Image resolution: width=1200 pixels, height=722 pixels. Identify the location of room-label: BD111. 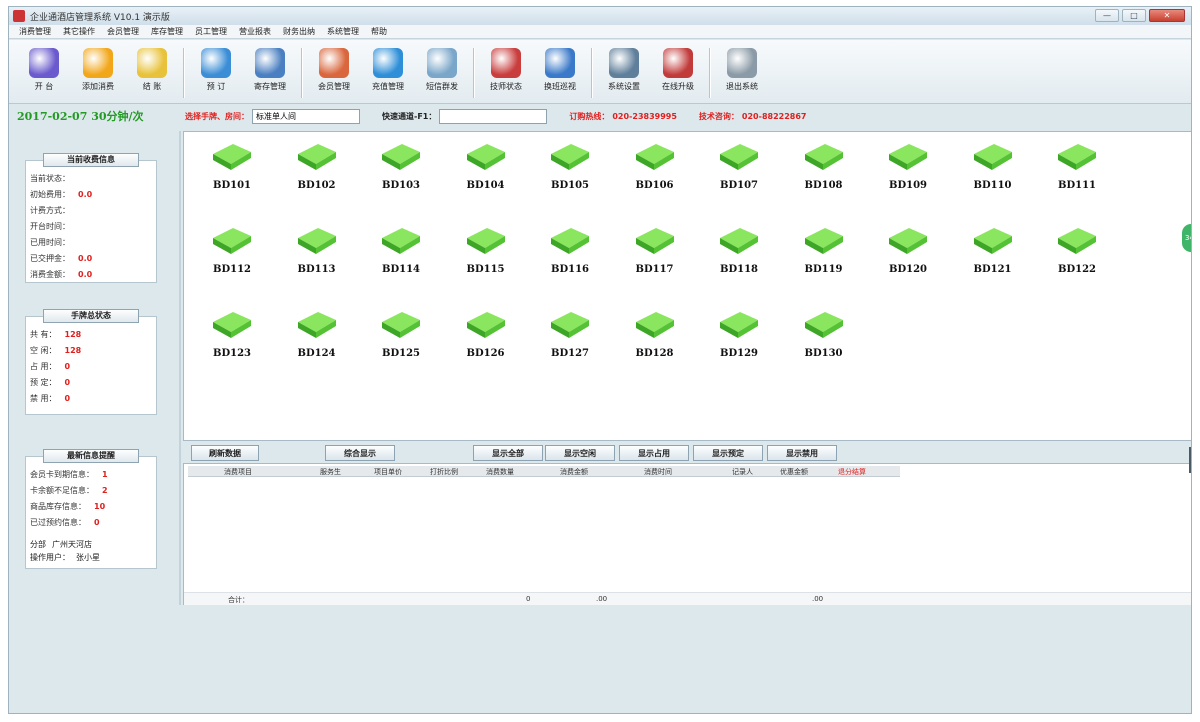
(1077, 185).